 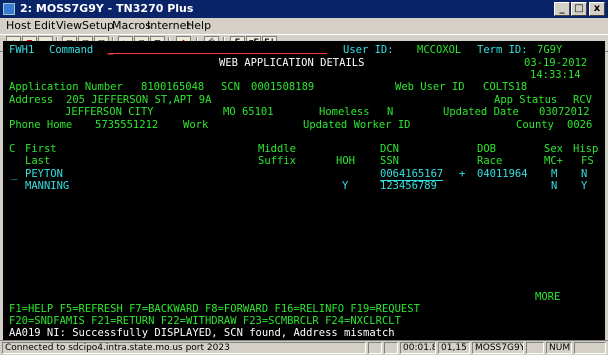 I want to click on close-button: x, so click(x=597, y=9).